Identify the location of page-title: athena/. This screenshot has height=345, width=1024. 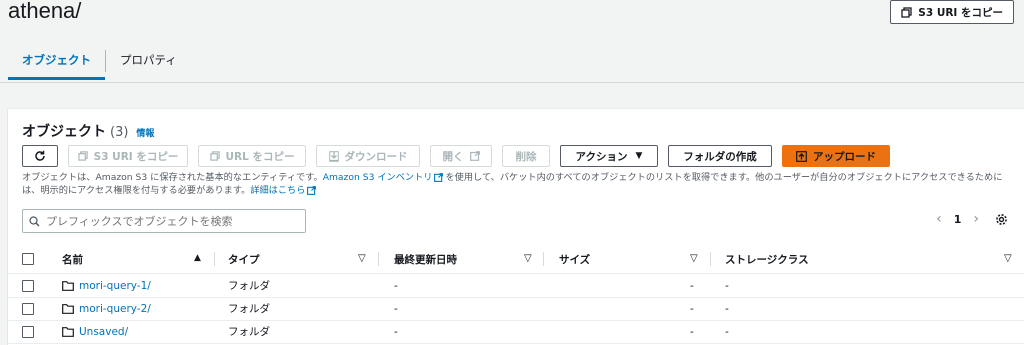
(45, 11).